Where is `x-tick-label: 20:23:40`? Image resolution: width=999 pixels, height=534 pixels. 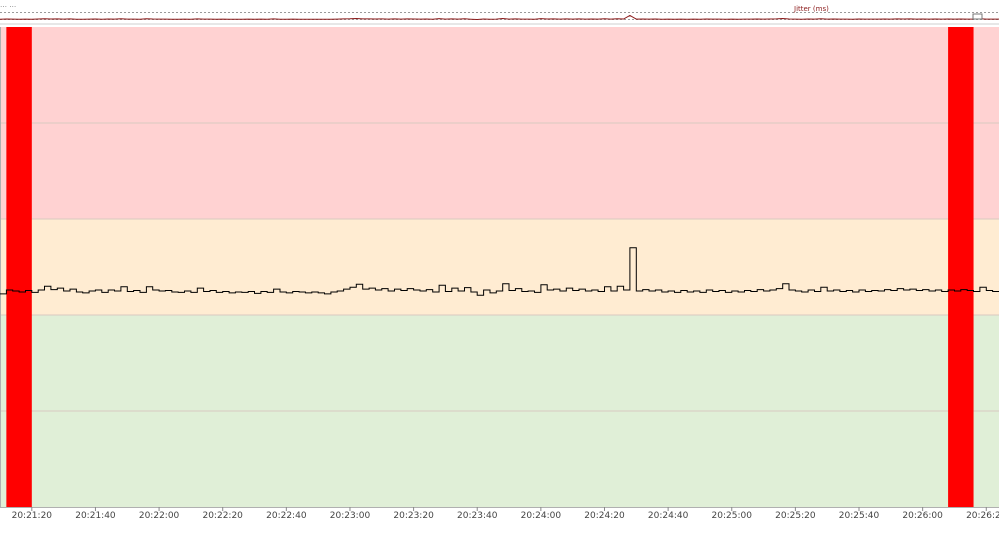 x-tick-label: 20:23:40 is located at coordinates (477, 516).